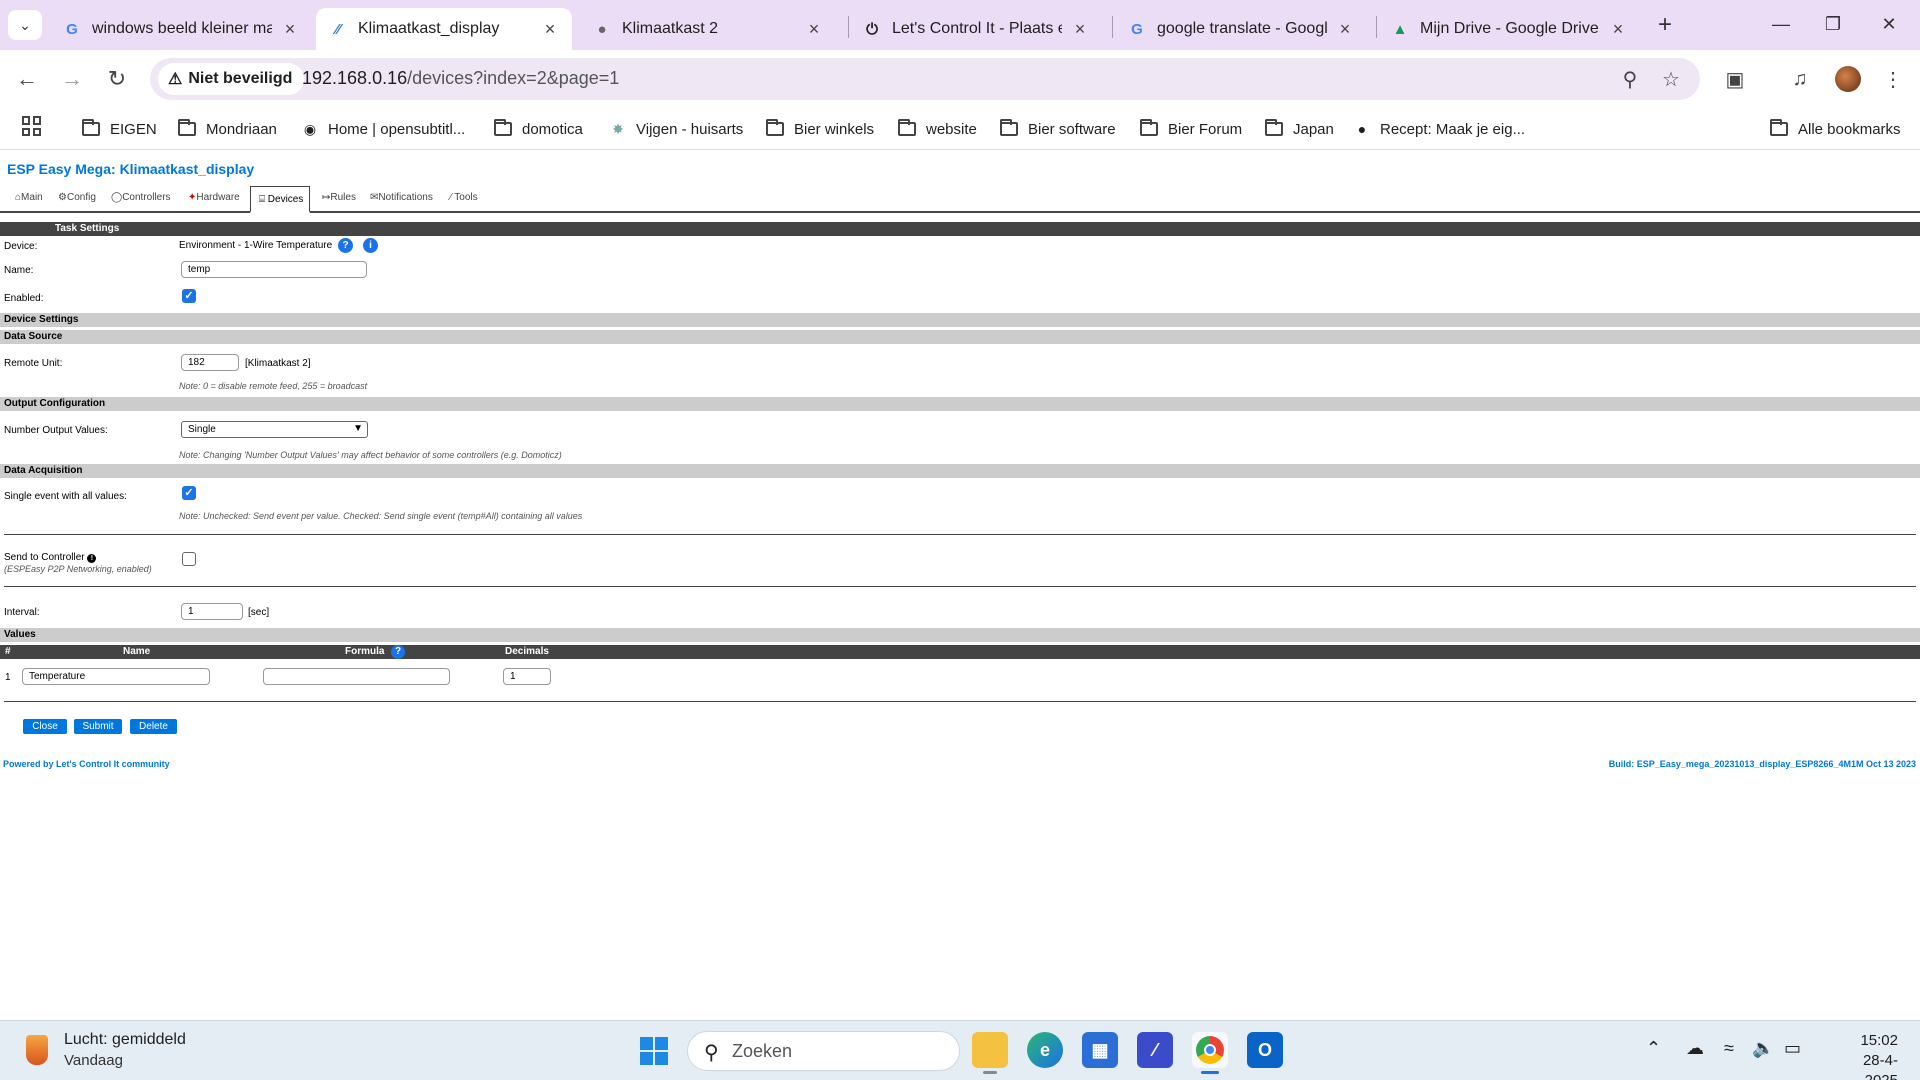 The image size is (1920, 1080). I want to click on value-formula-input, so click(356, 676).